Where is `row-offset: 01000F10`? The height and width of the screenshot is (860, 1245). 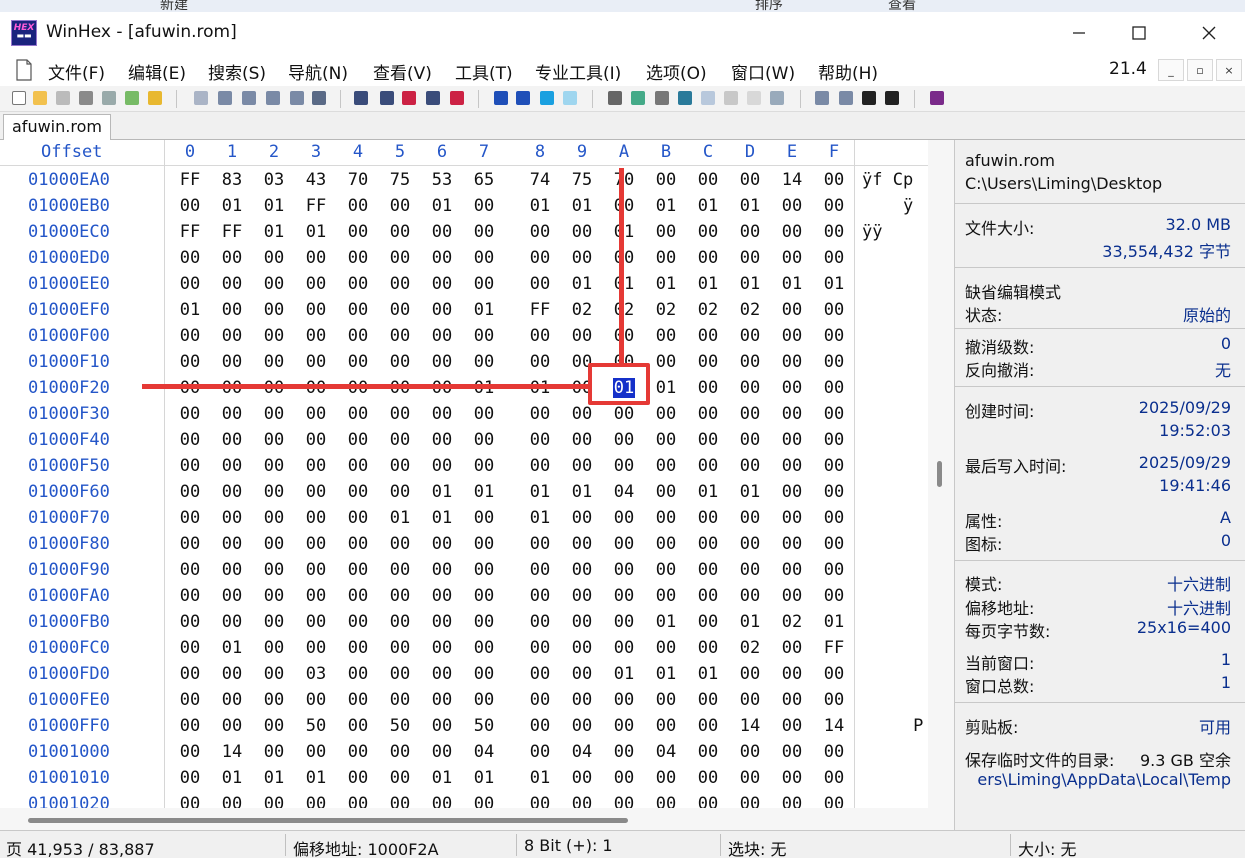 row-offset: 01000F10 is located at coordinates (69, 362).